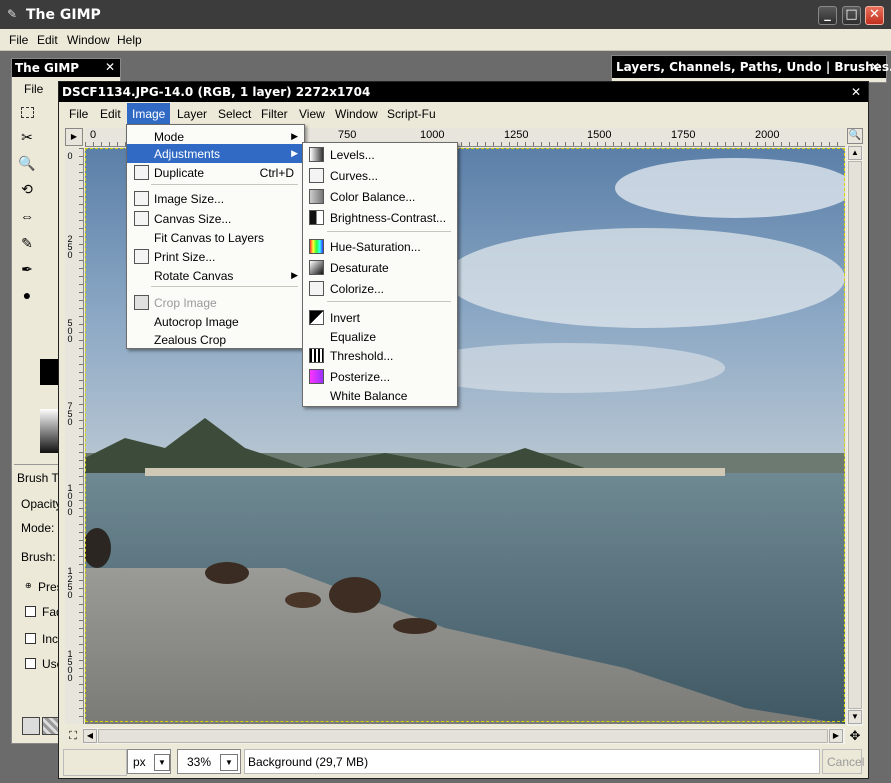  I want to click on maximize-button: □, so click(851, 15).